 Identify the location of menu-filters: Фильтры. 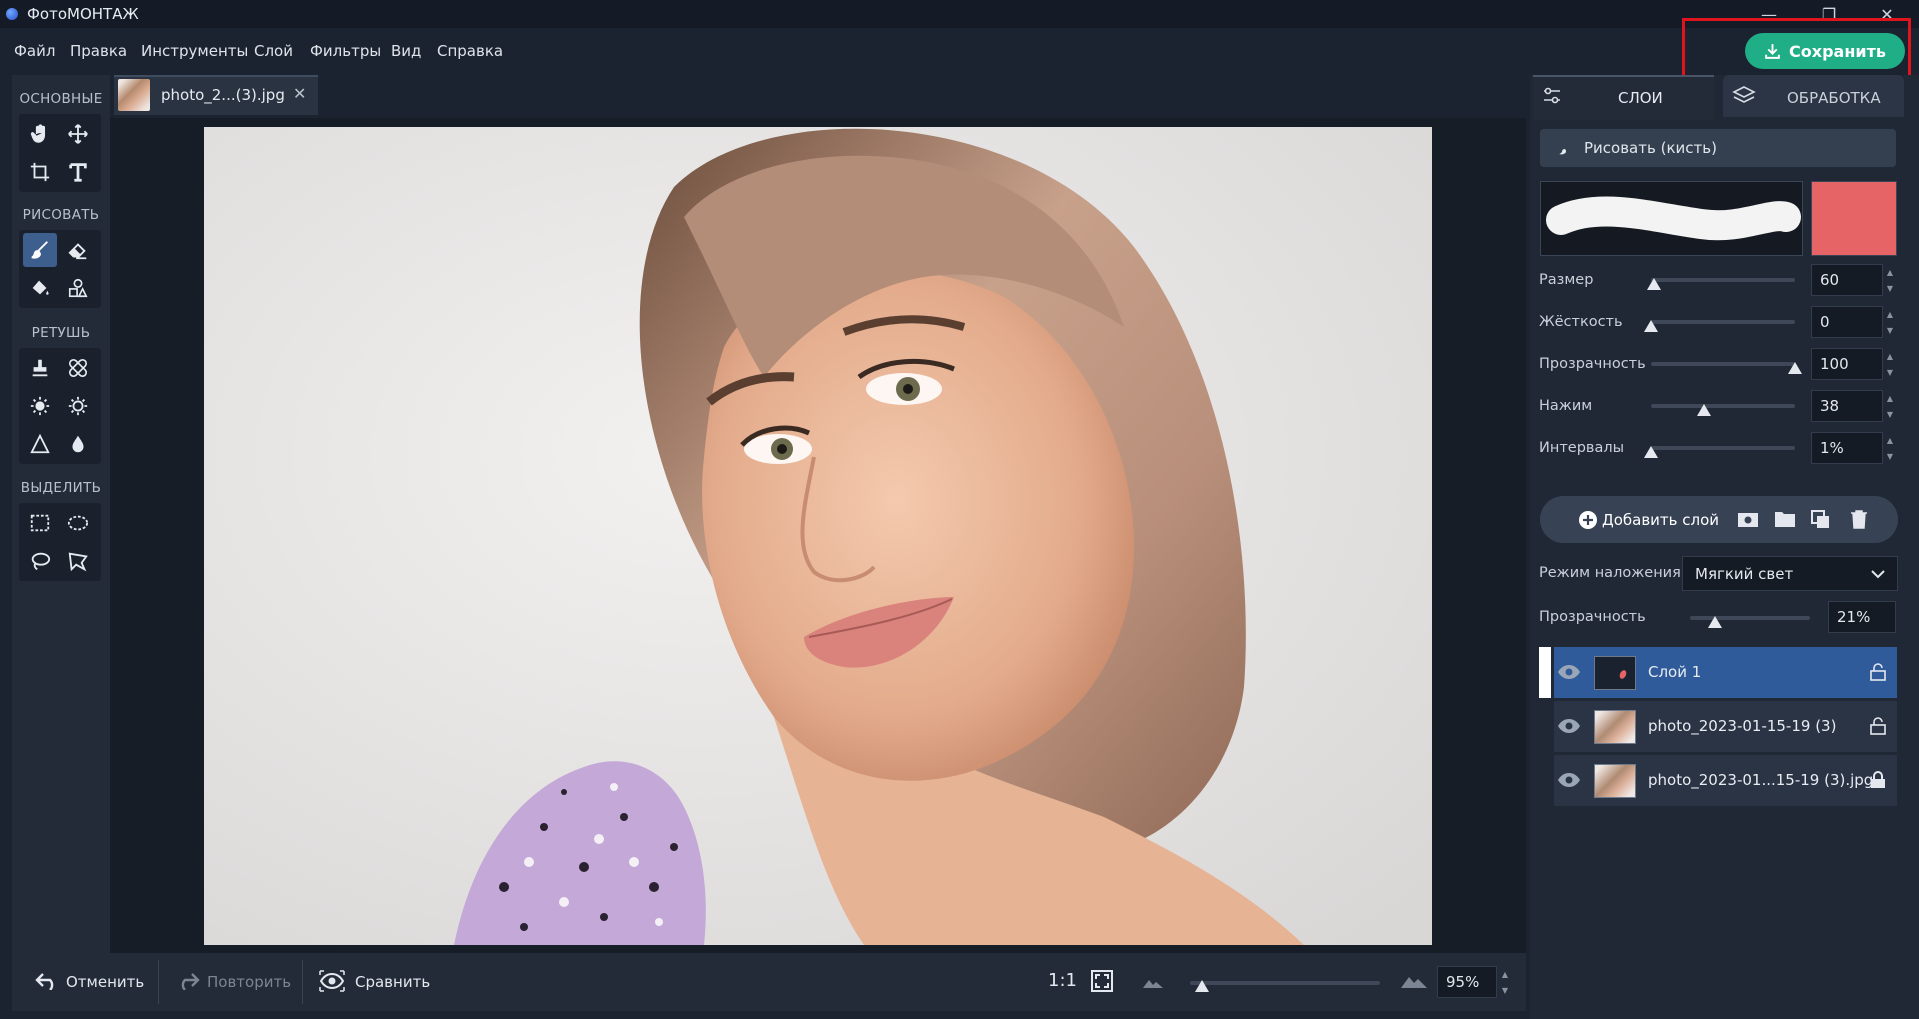
(345, 51).